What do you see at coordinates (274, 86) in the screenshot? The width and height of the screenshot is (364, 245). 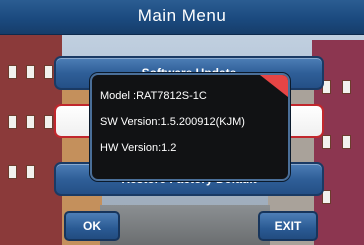 I see `popup-corner-icon` at bounding box center [274, 86].